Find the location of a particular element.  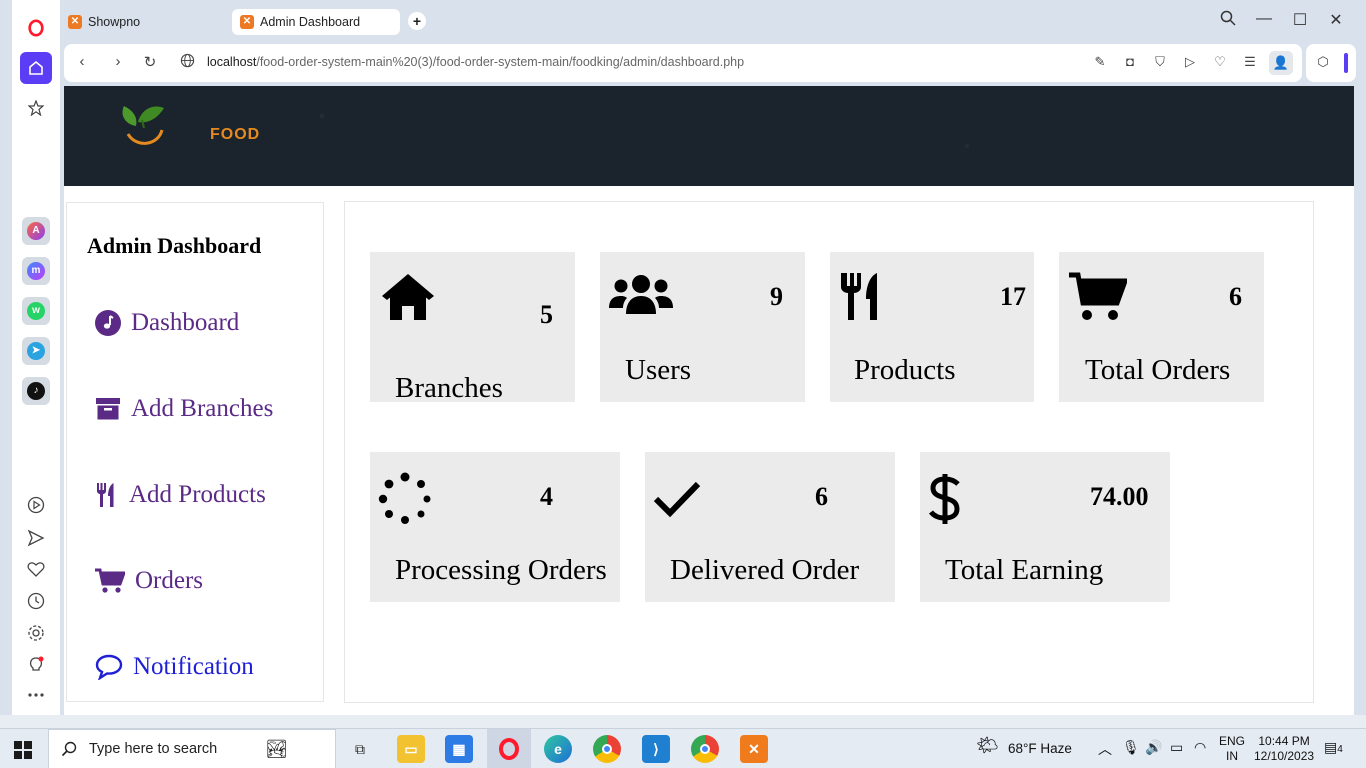

sidebar-item-label: Dashboard is located at coordinates (185, 322).